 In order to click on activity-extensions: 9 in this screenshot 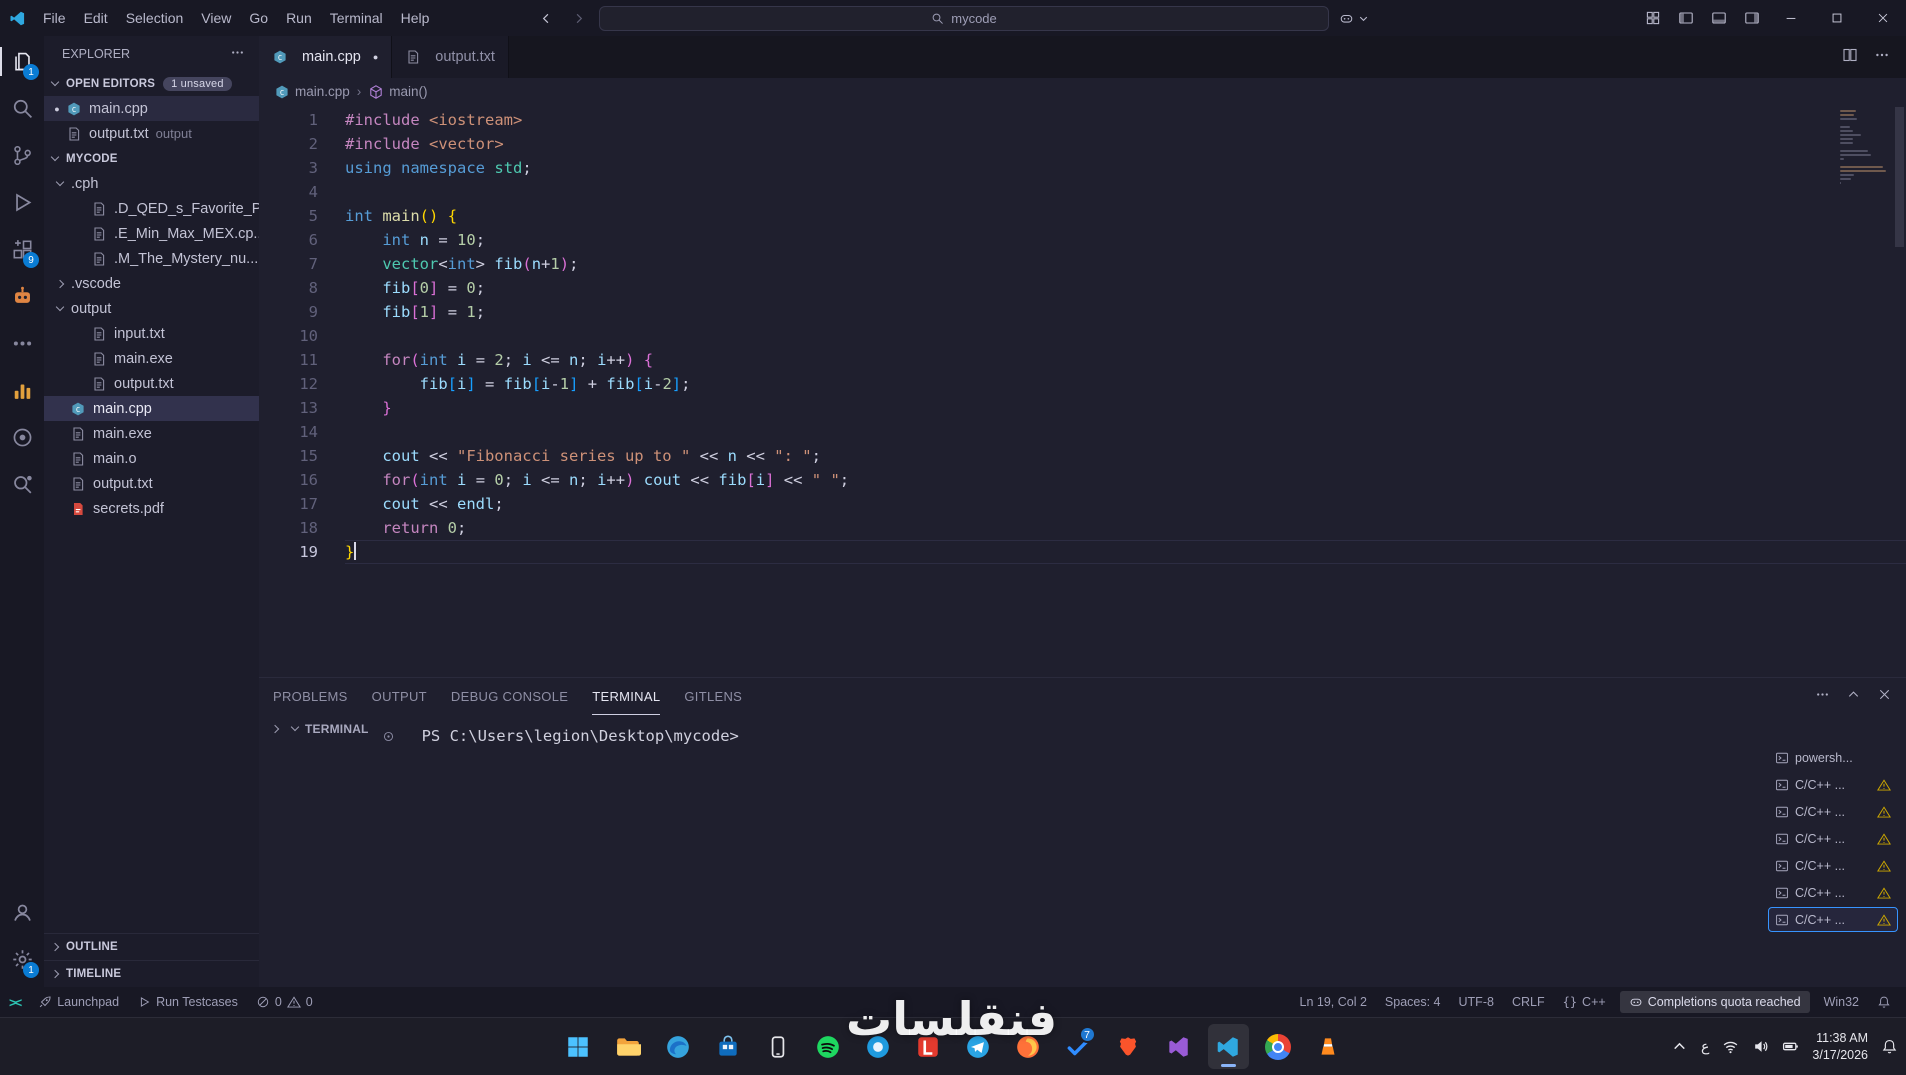, I will do `click(22, 249)`.